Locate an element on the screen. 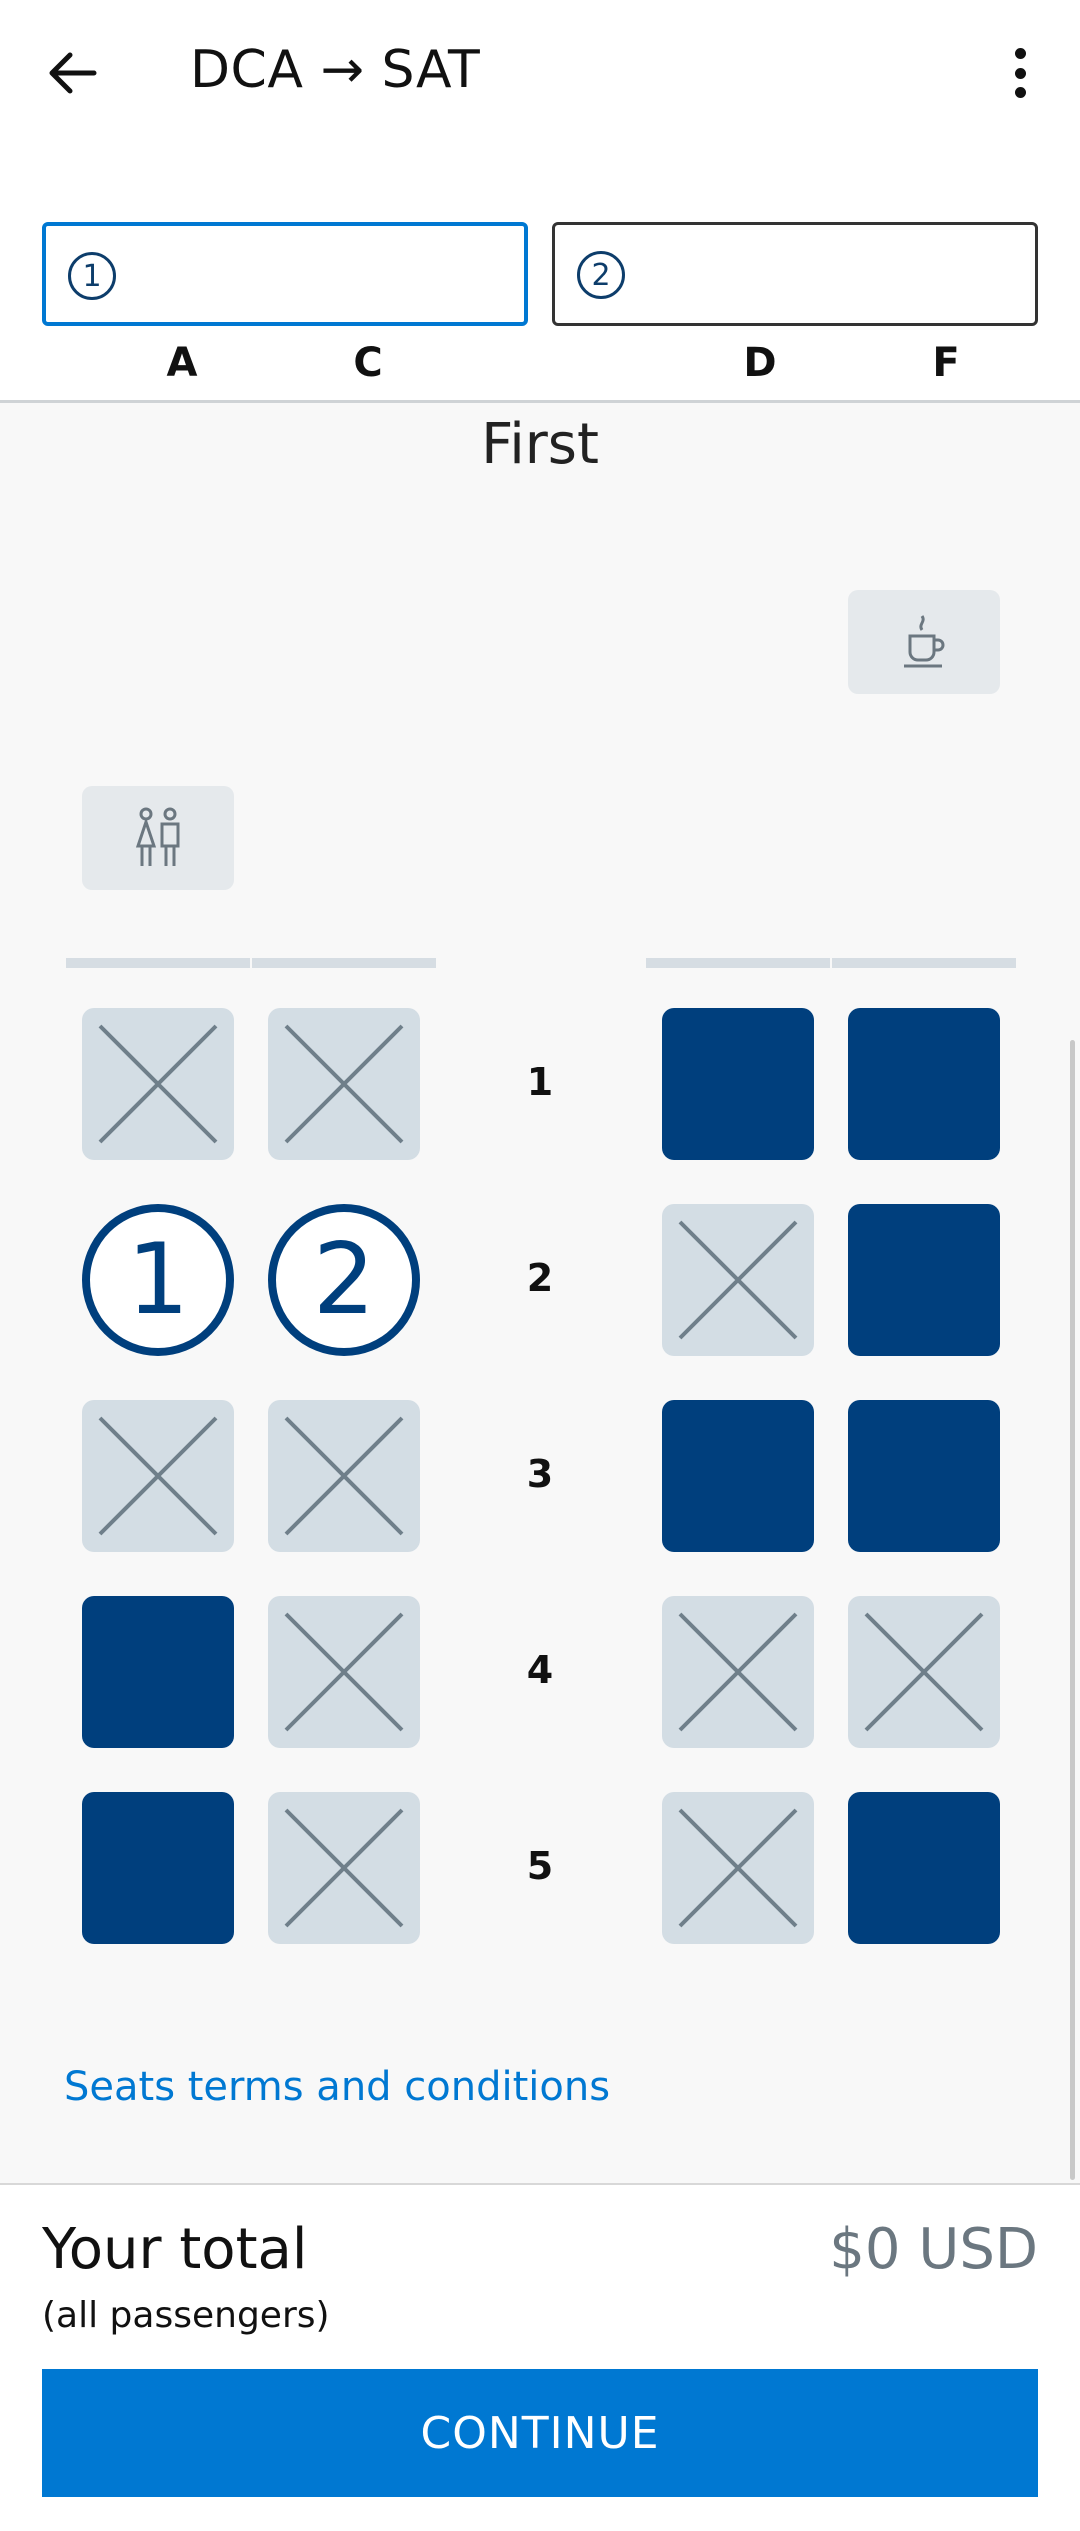 The height and width of the screenshot is (2531, 1080). galley-marker is located at coordinates (924, 642).